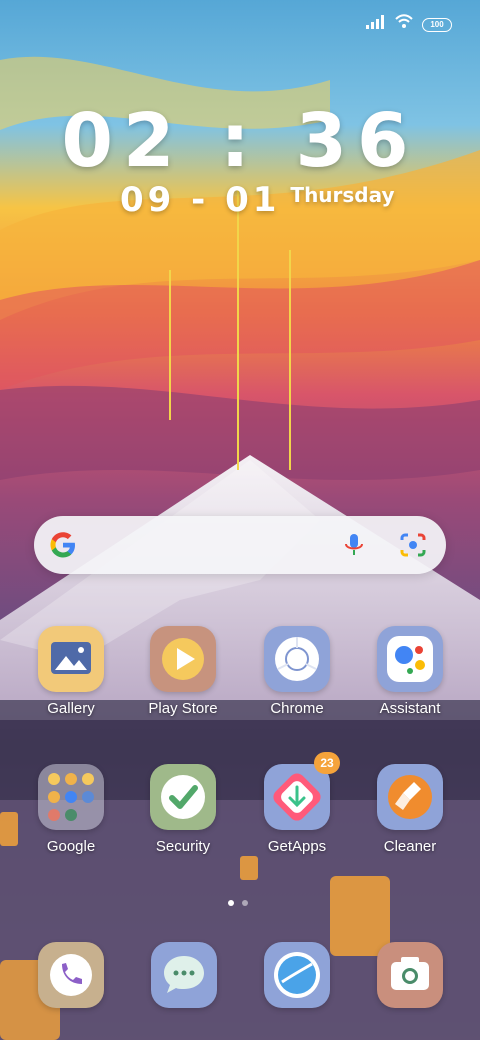 This screenshot has height=1040, width=480. What do you see at coordinates (410, 797) in the screenshot?
I see `cleaner-icon` at bounding box center [410, 797].